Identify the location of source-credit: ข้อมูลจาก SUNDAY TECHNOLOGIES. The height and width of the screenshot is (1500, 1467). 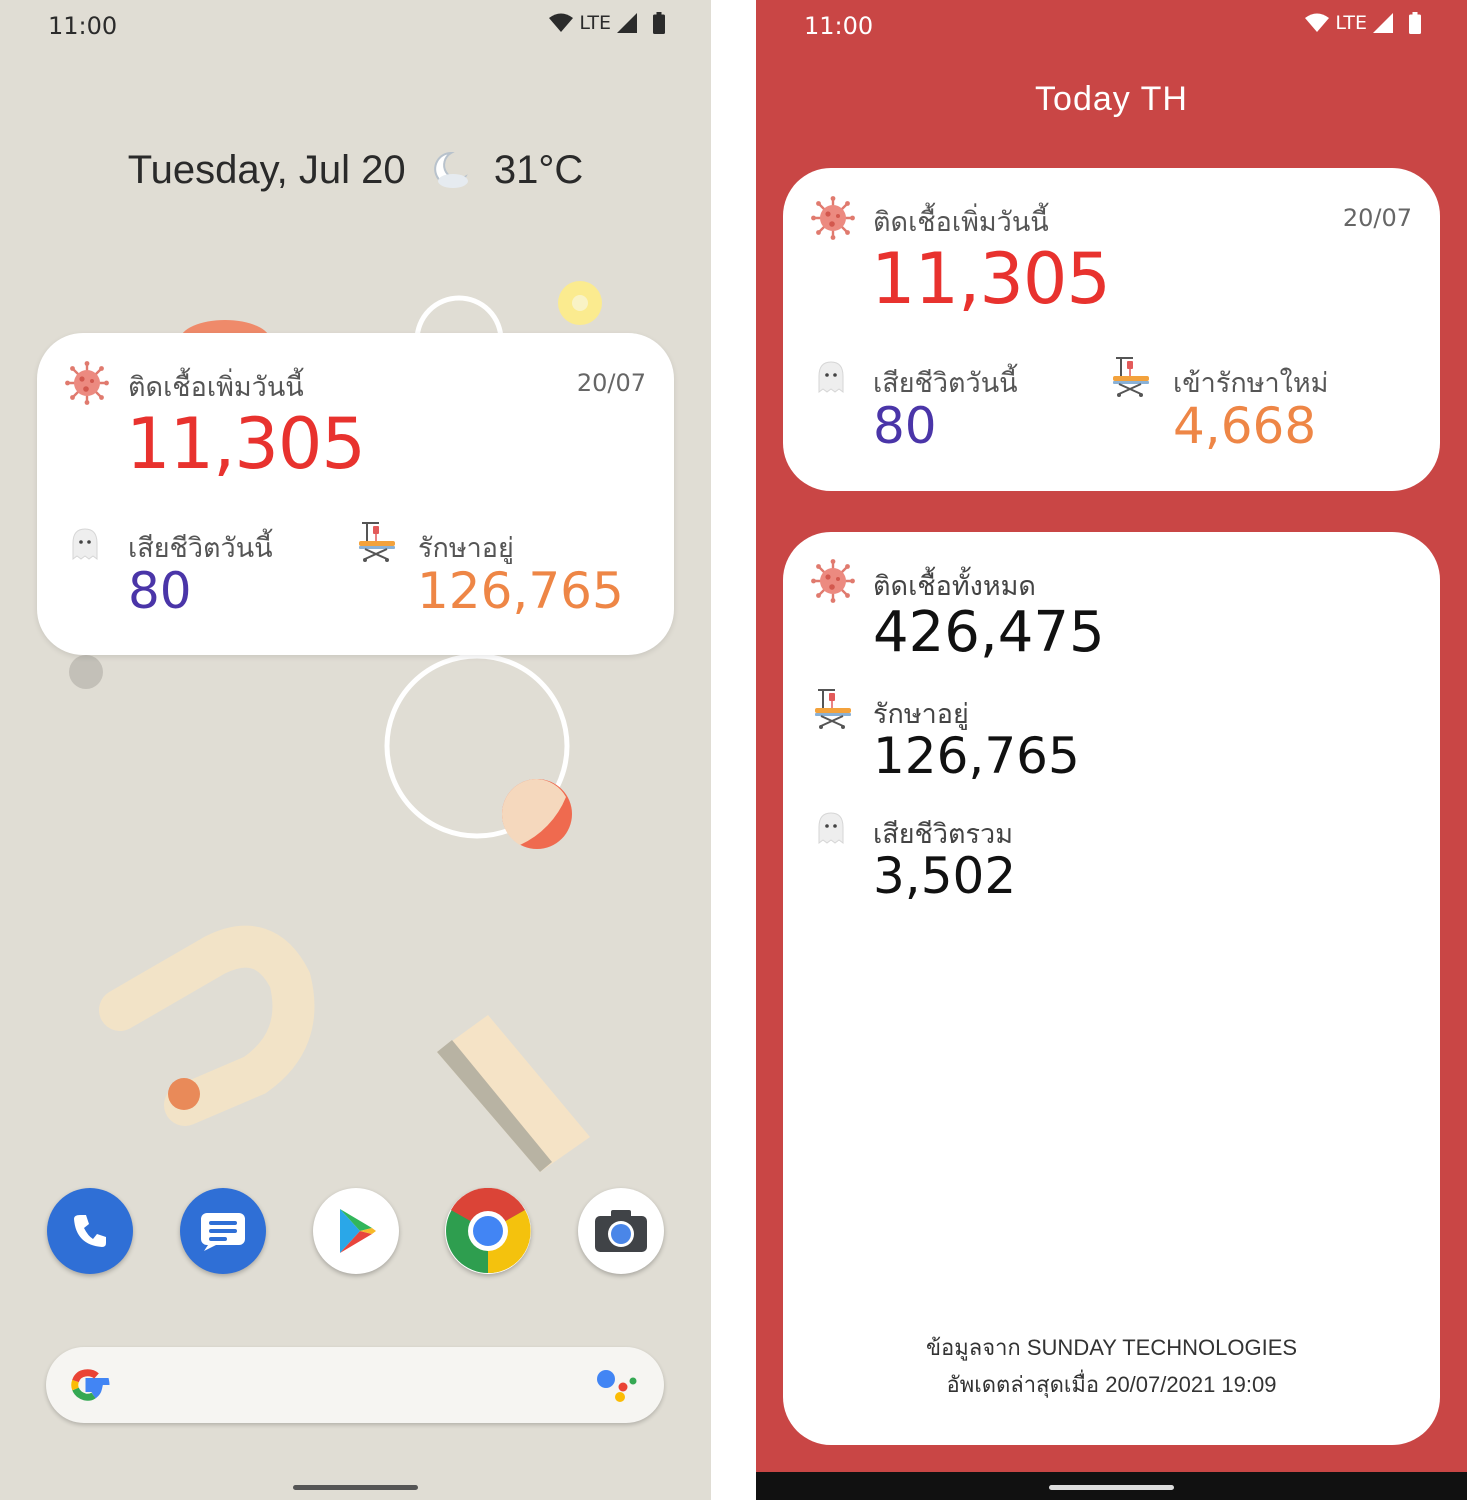
(1111, 1347).